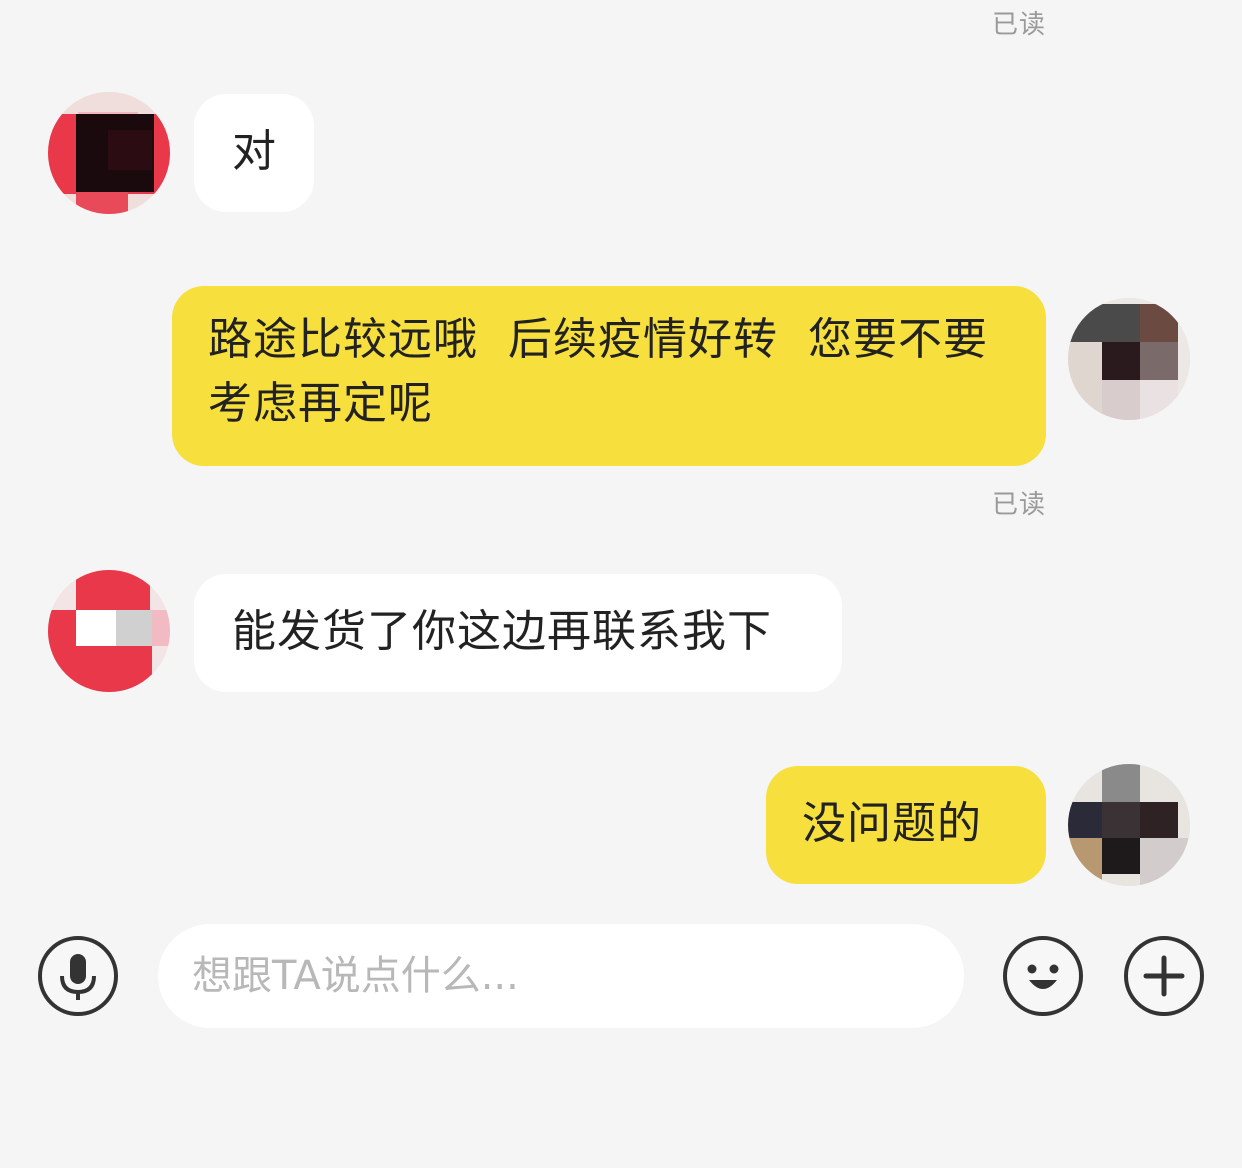 Image resolution: width=1242 pixels, height=1168 pixels. Describe the element at coordinates (561, 976) in the screenshot. I see `message-input` at that location.